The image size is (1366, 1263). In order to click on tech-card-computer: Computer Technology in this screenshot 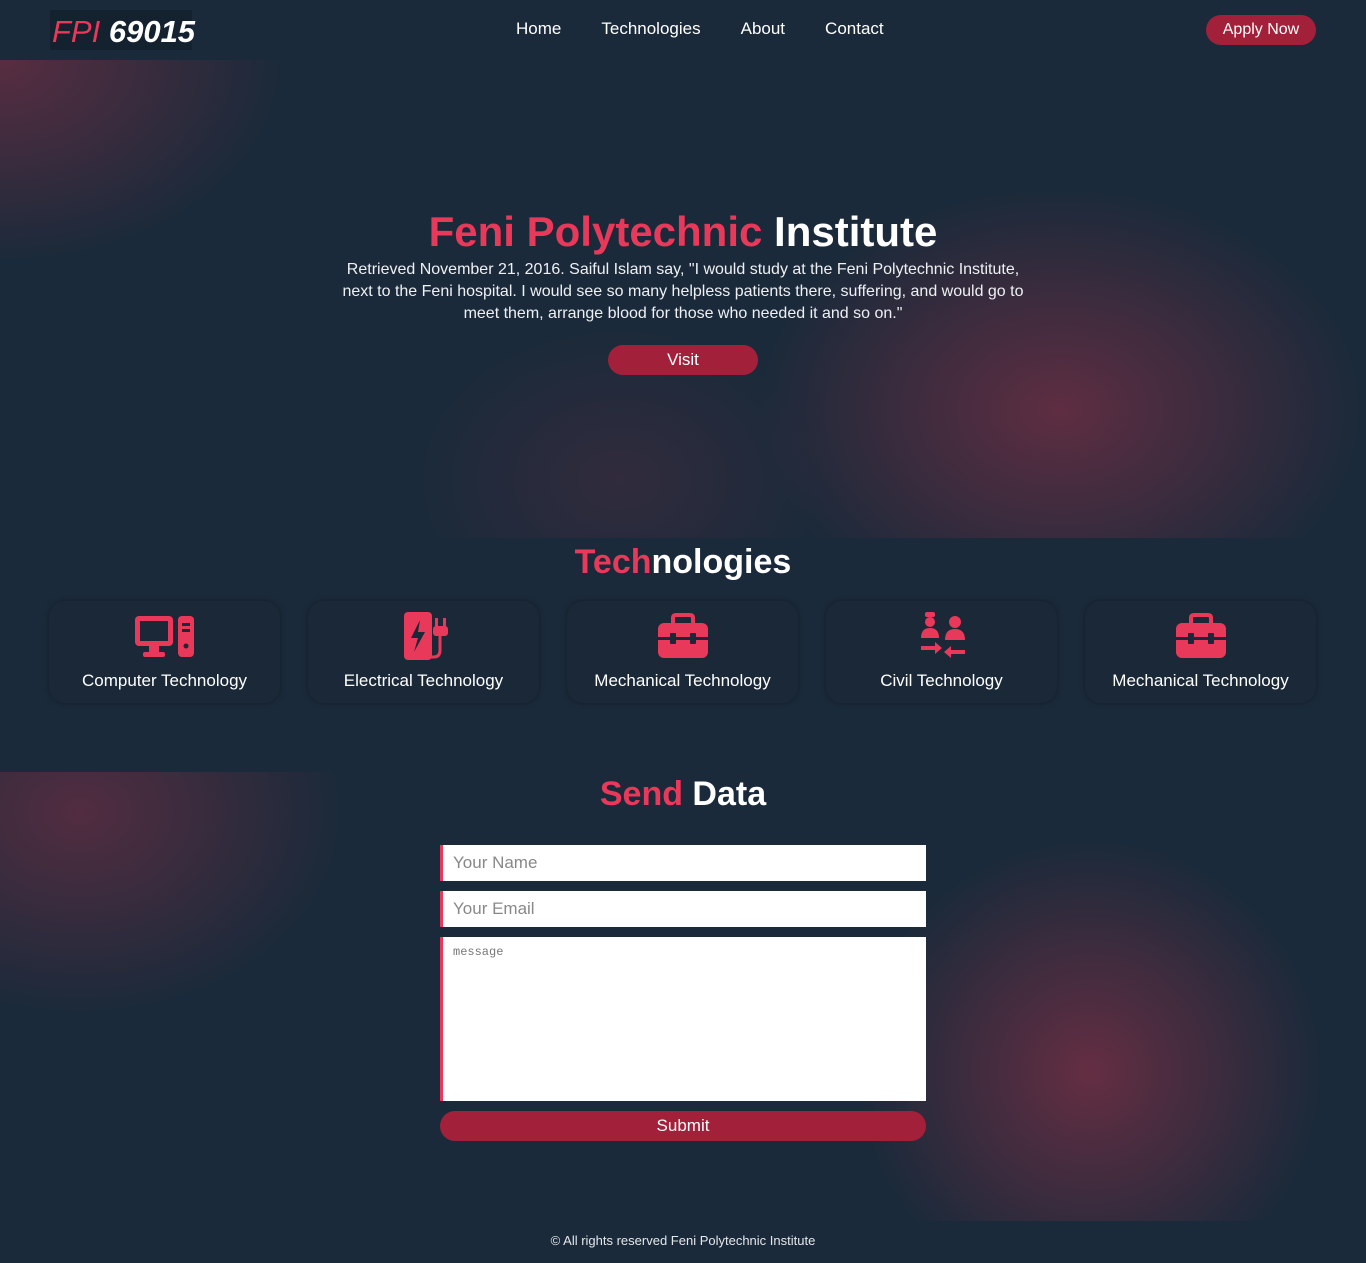, I will do `click(164, 652)`.